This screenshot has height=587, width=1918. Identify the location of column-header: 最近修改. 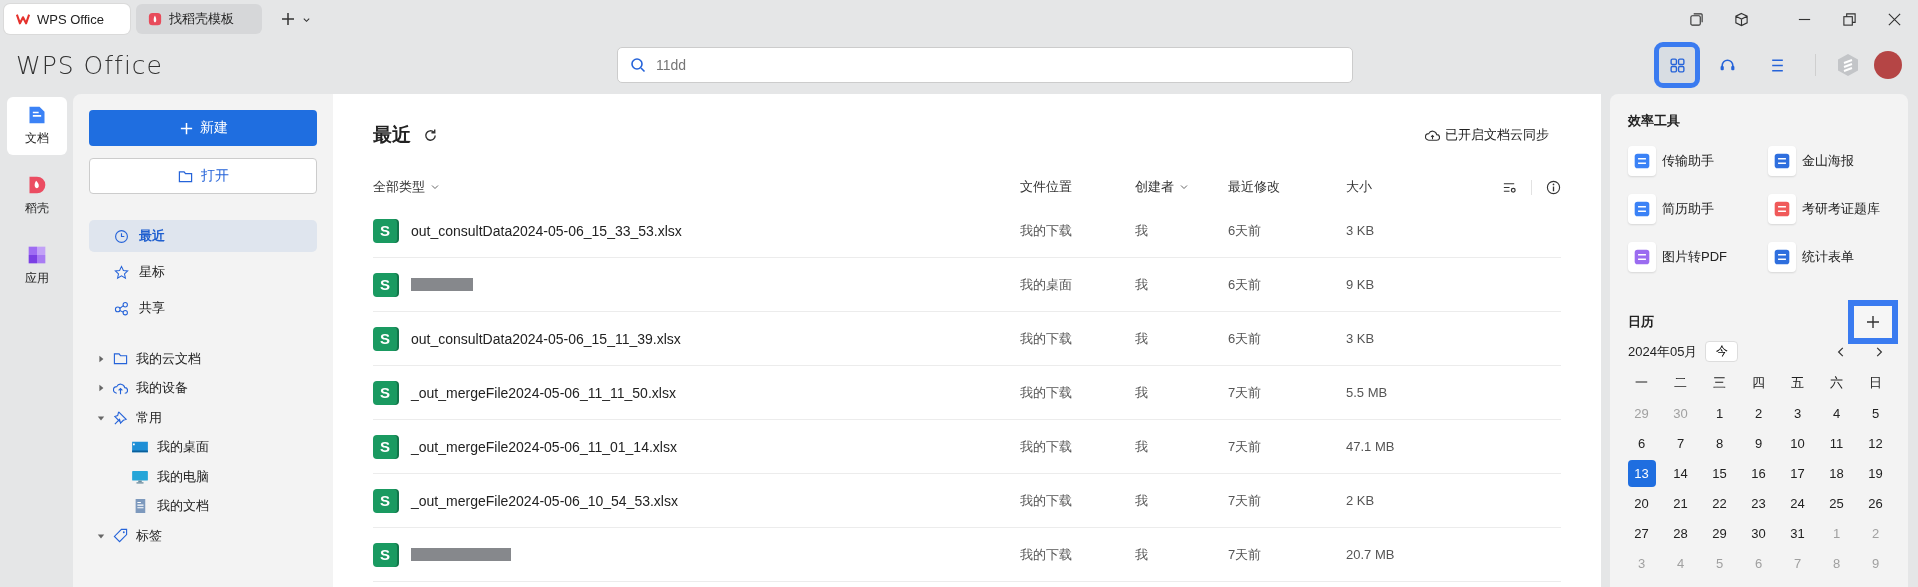
(1287, 187).